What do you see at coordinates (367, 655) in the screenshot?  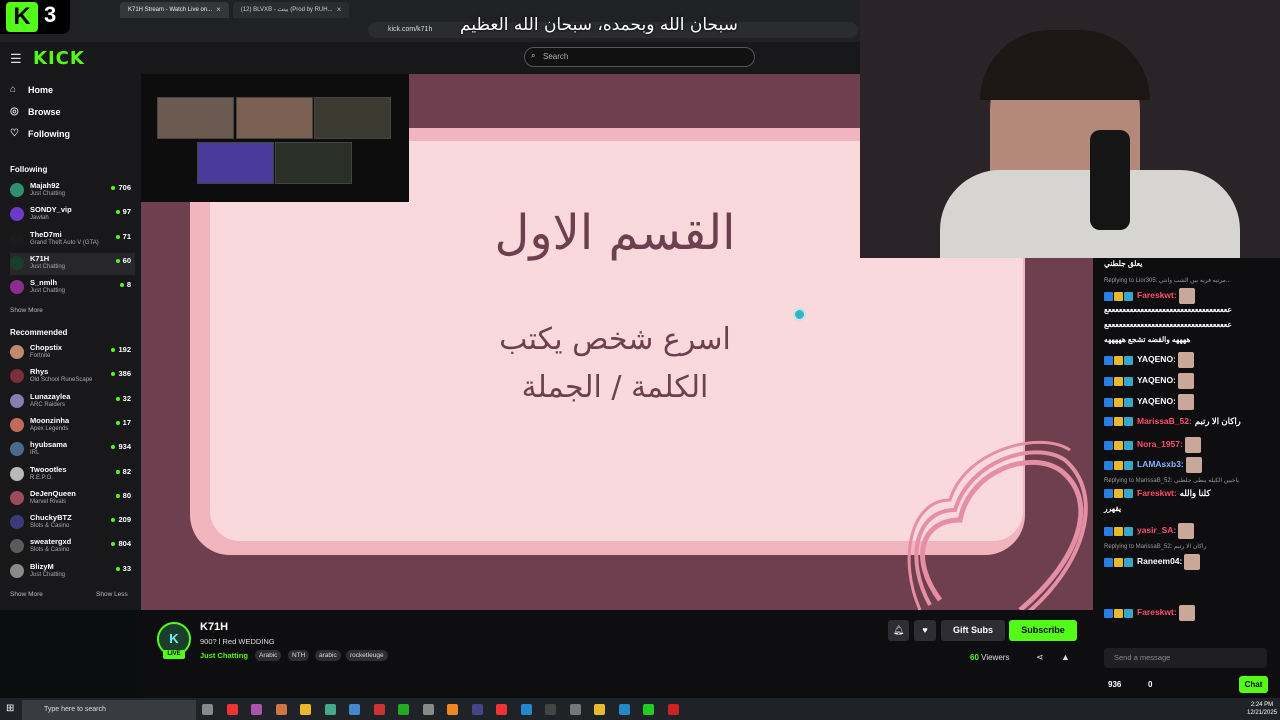 I see `tag-chip: rocketleuge` at bounding box center [367, 655].